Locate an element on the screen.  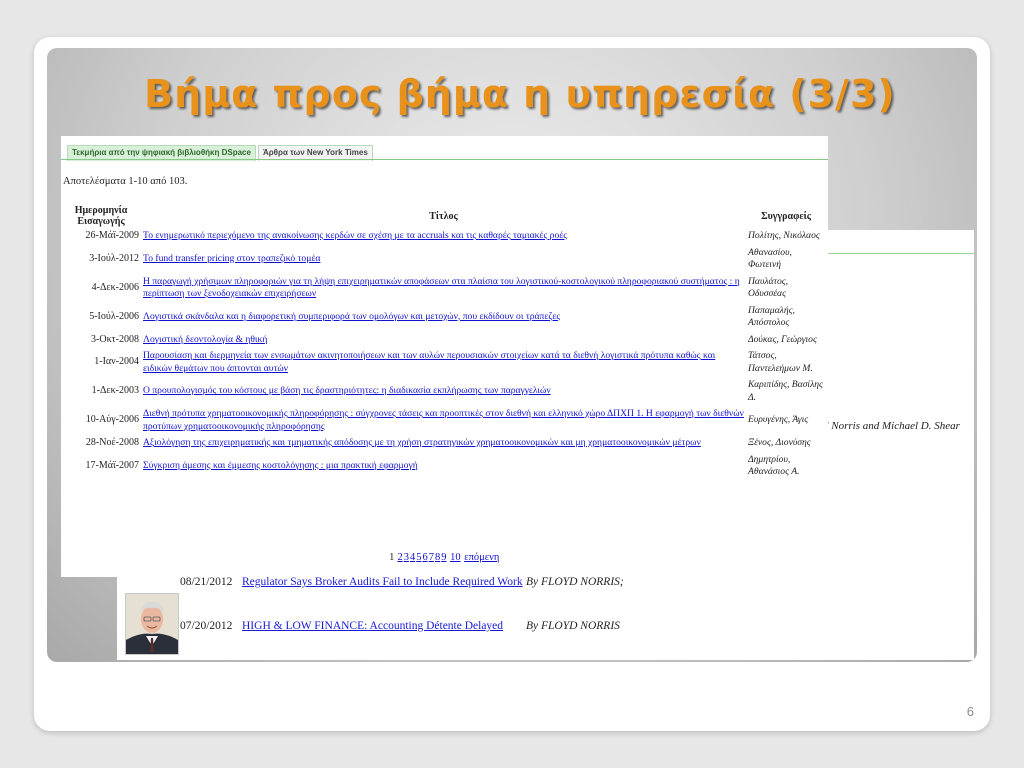
result-title-cell: Λογιστική δεοντολογία & ηθική is located at coordinates (443, 340).